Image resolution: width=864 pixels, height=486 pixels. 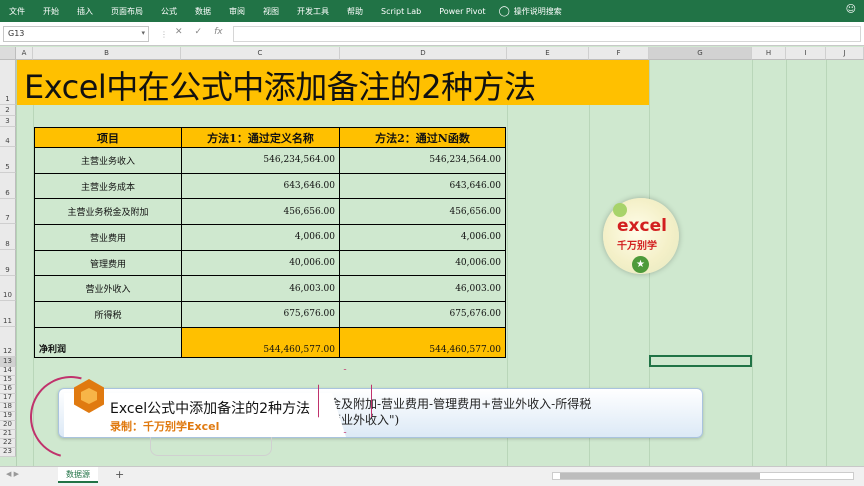 What do you see at coordinates (169, 11) in the screenshot?
I see `tab-formulas: 公式` at bounding box center [169, 11].